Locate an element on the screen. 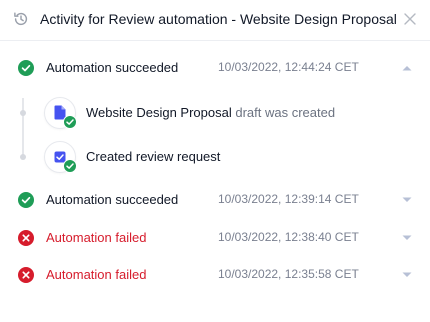 This screenshot has width=430, height=322. event-document-name: Website Design Proposal is located at coordinates (159, 112).